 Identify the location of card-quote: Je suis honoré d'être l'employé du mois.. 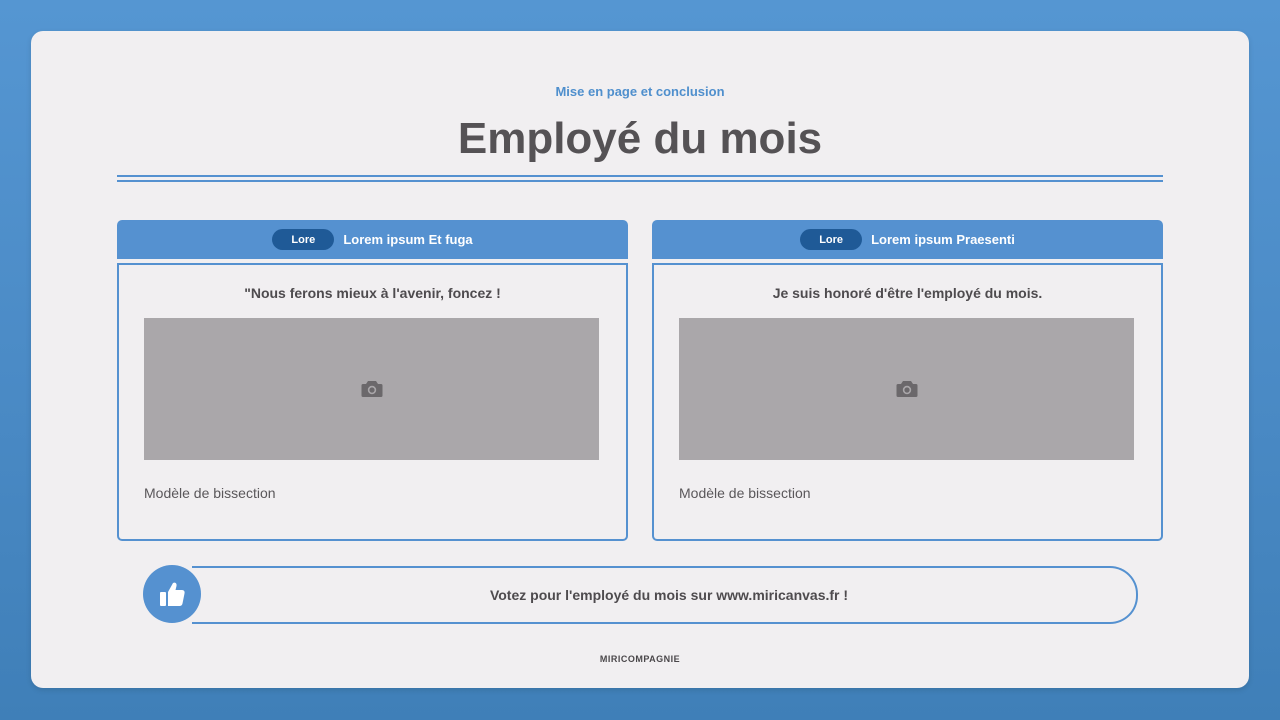
(907, 293).